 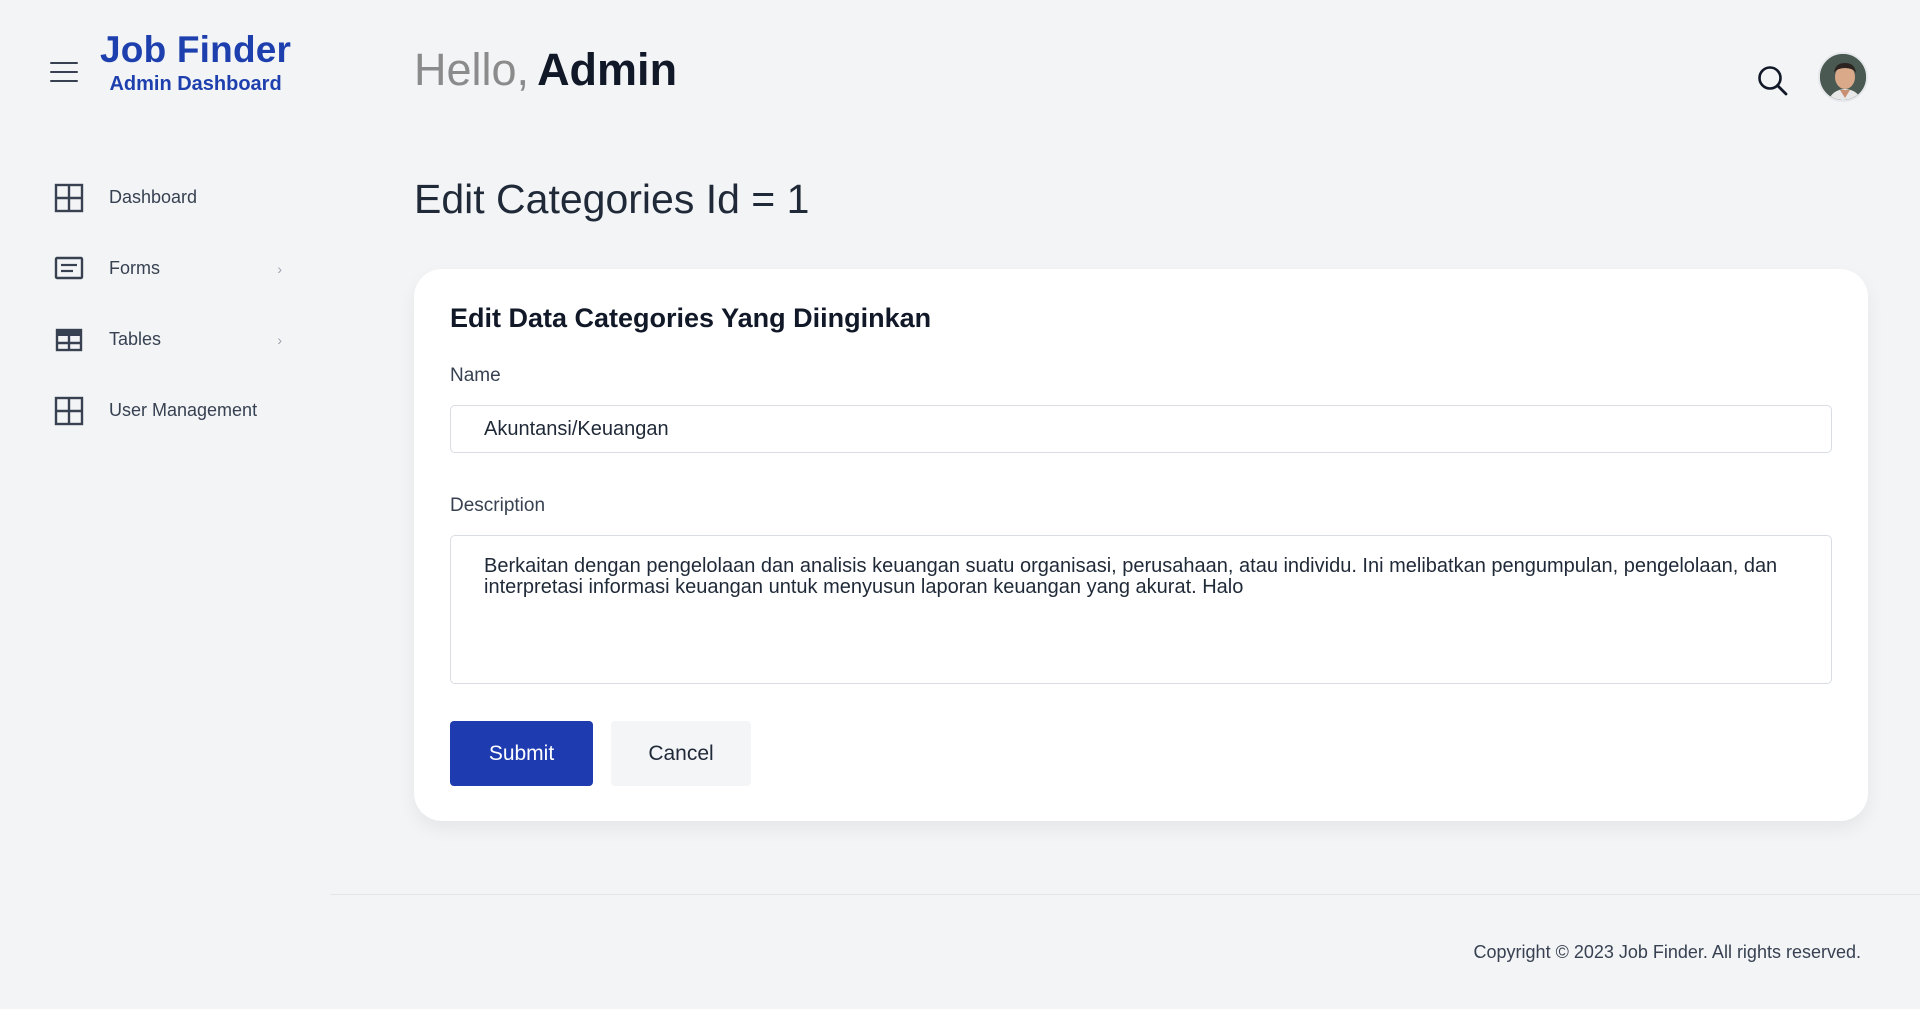 I want to click on brand-logo: Job Finder Admin Dashboard, so click(x=195, y=63).